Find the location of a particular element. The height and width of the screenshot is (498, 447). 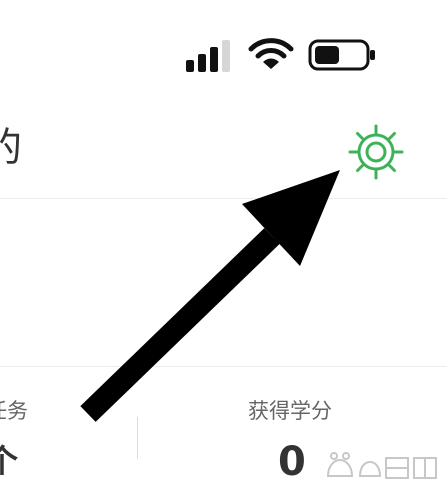

settings-button is located at coordinates (376, 152).